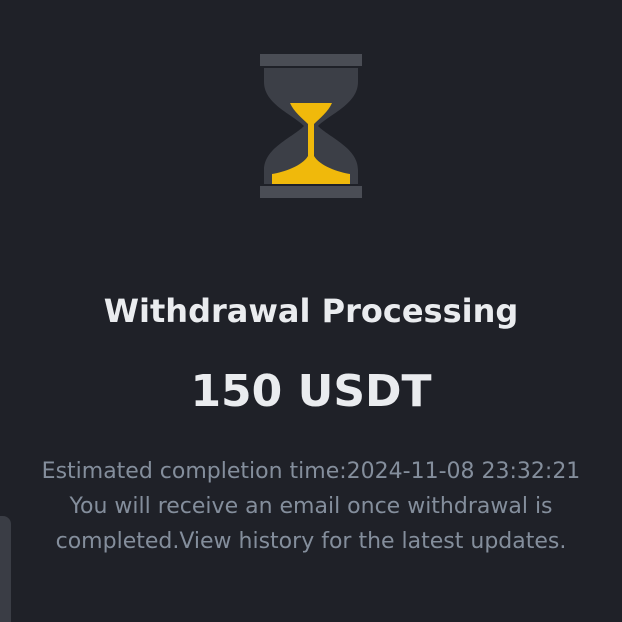 The height and width of the screenshot is (622, 622). Describe the element at coordinates (311, 126) in the screenshot. I see `hourglass-icon` at that location.